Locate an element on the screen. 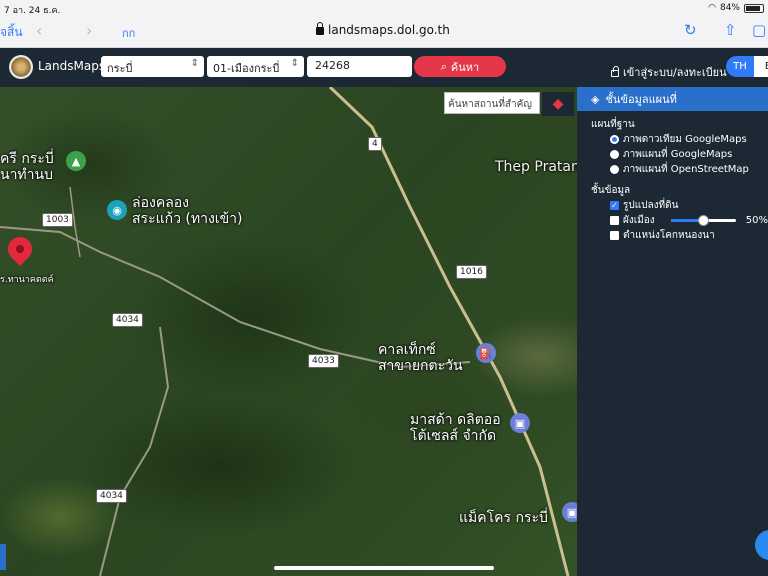 The image size is (768, 576). slider-knob is located at coordinates (704, 220).